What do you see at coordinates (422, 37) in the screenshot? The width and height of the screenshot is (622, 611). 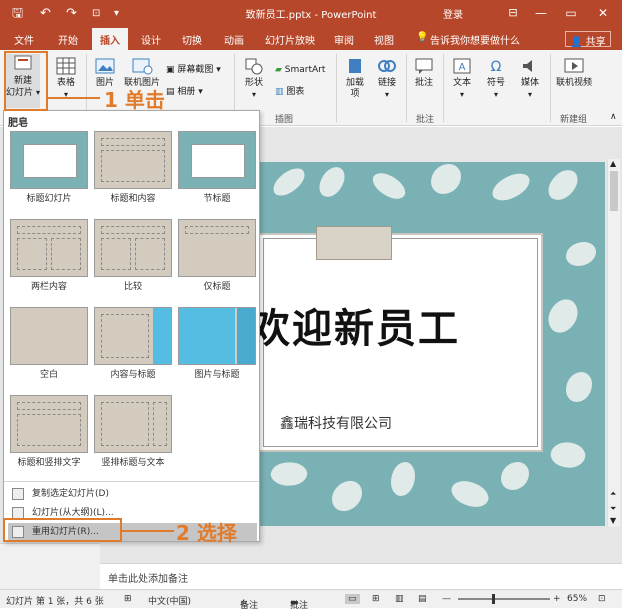 I see `lightbulb-icon: 💡` at bounding box center [422, 37].